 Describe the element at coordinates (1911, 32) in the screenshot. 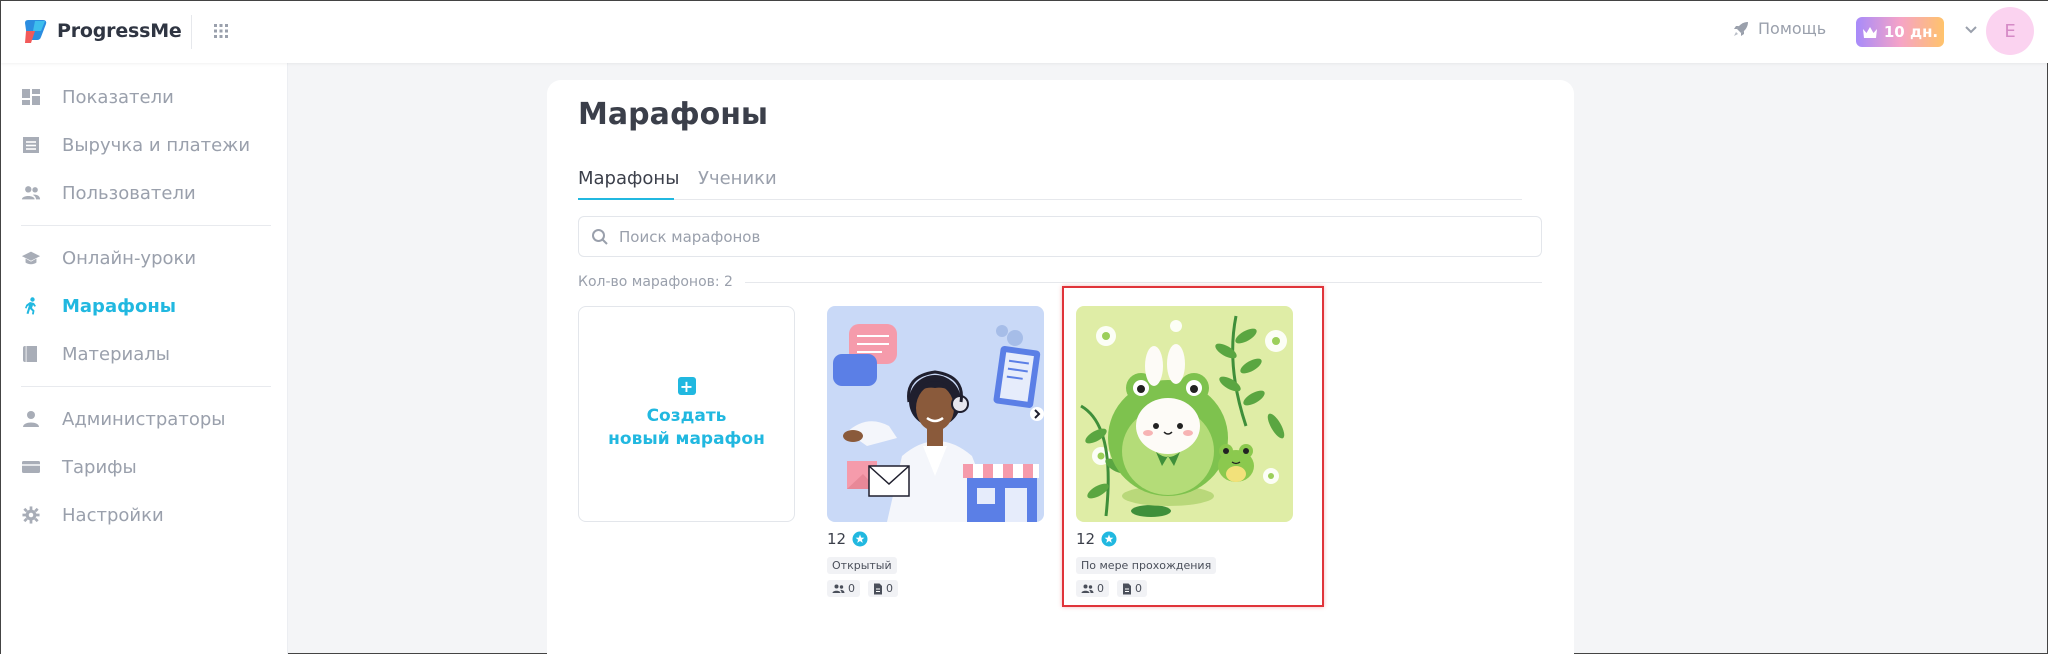

I see `trial-days-label: 10 дн.` at that location.